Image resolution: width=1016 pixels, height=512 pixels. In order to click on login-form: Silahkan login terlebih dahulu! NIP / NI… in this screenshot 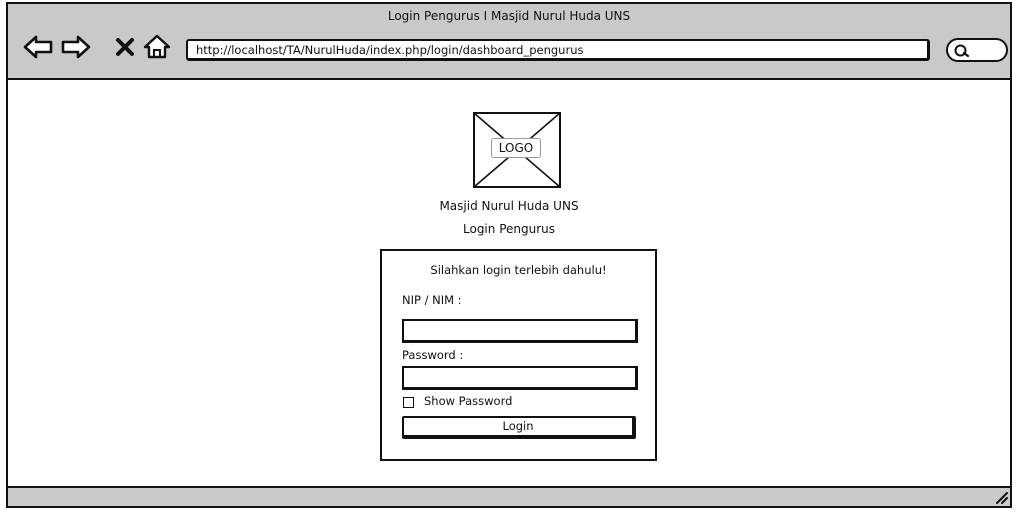, I will do `click(518, 355)`.